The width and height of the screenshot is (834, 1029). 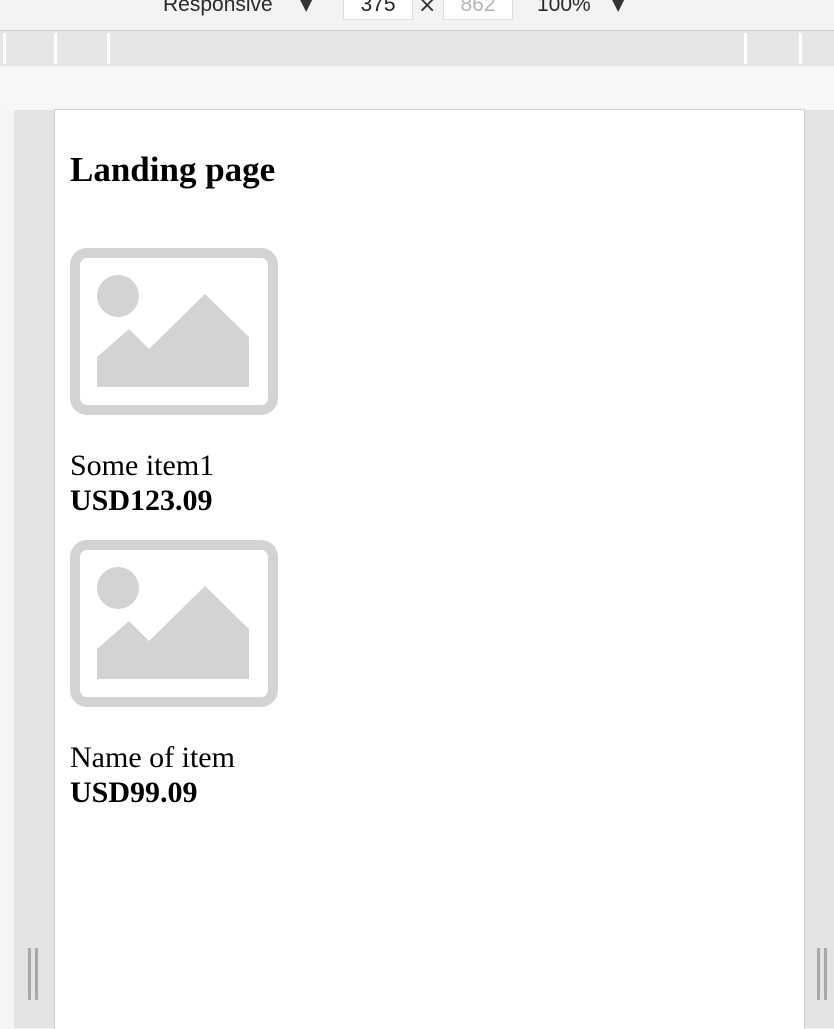 I want to click on product-name: Some item1, so click(x=142, y=465).